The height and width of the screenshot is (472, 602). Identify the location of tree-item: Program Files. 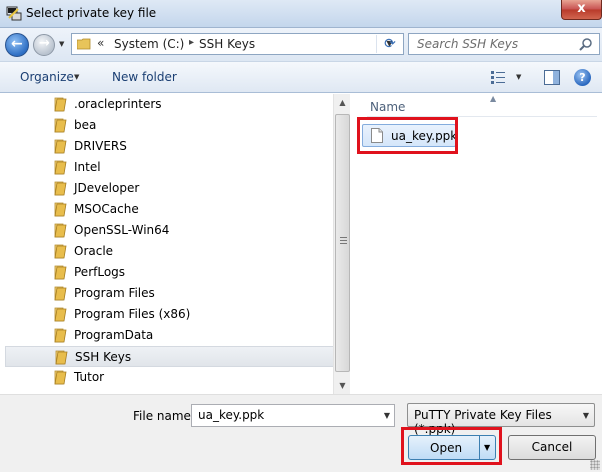
(169, 293).